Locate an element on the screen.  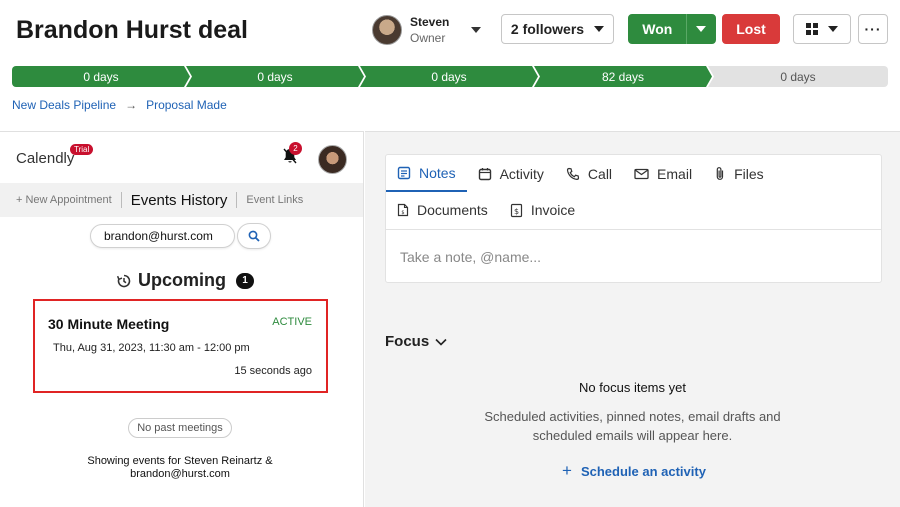
pipeline-stage: 82 days is located at coordinates (623, 76).